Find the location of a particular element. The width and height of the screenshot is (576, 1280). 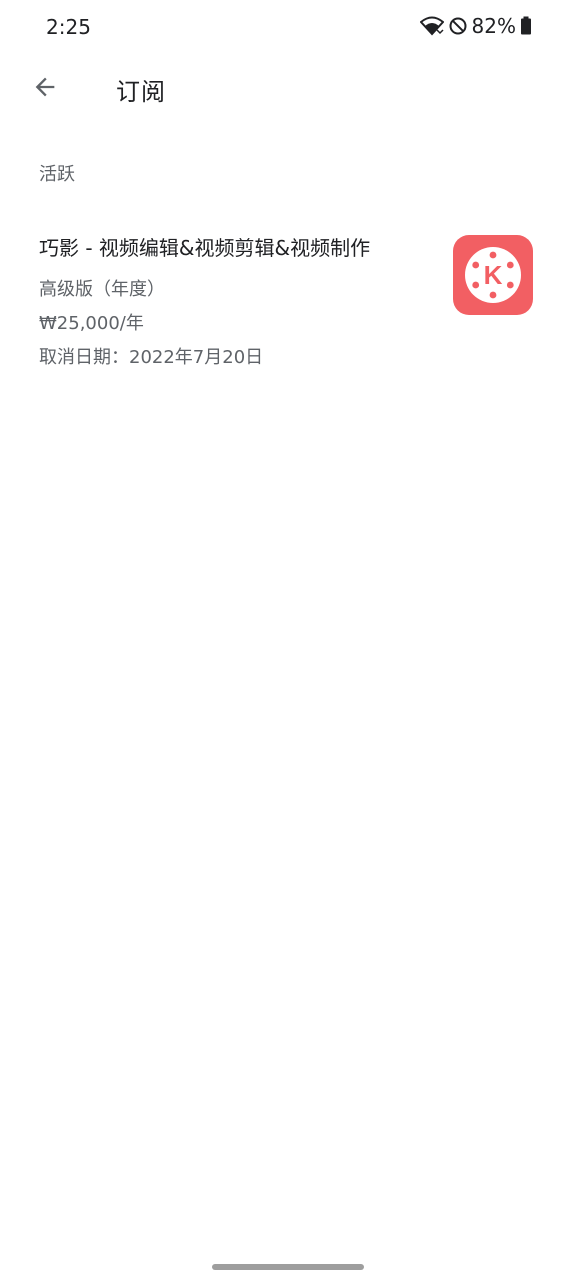

page-title: 订阅 is located at coordinates (141, 92).